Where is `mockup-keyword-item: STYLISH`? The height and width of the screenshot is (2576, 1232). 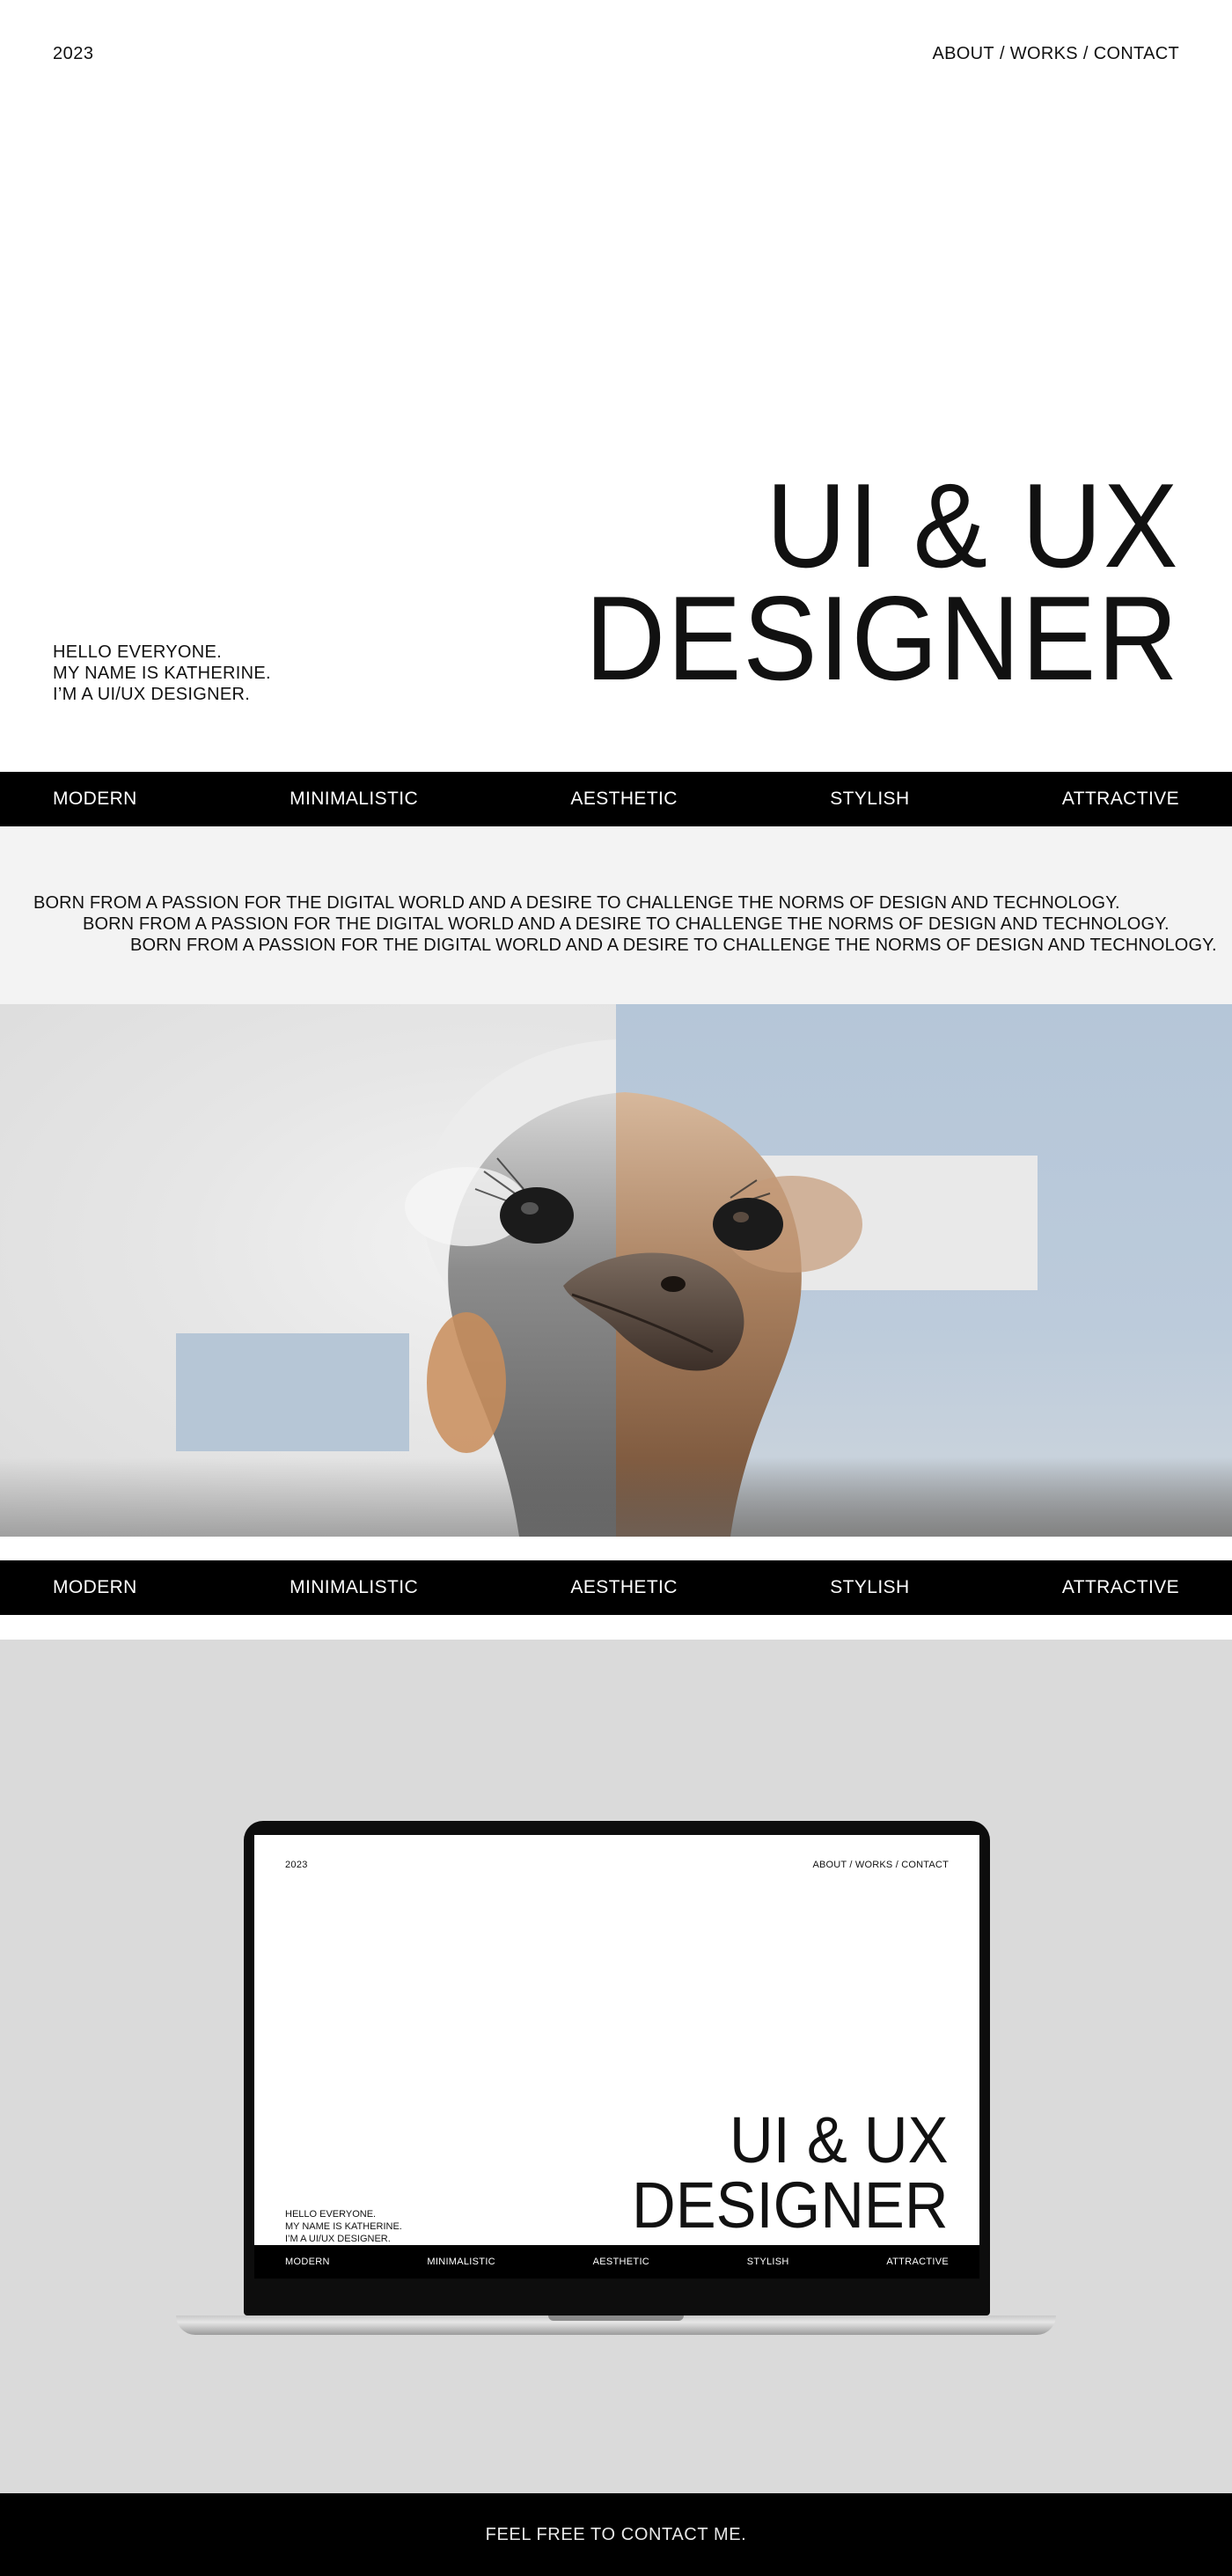
mockup-keyword-item: STYLISH is located at coordinates (768, 2262).